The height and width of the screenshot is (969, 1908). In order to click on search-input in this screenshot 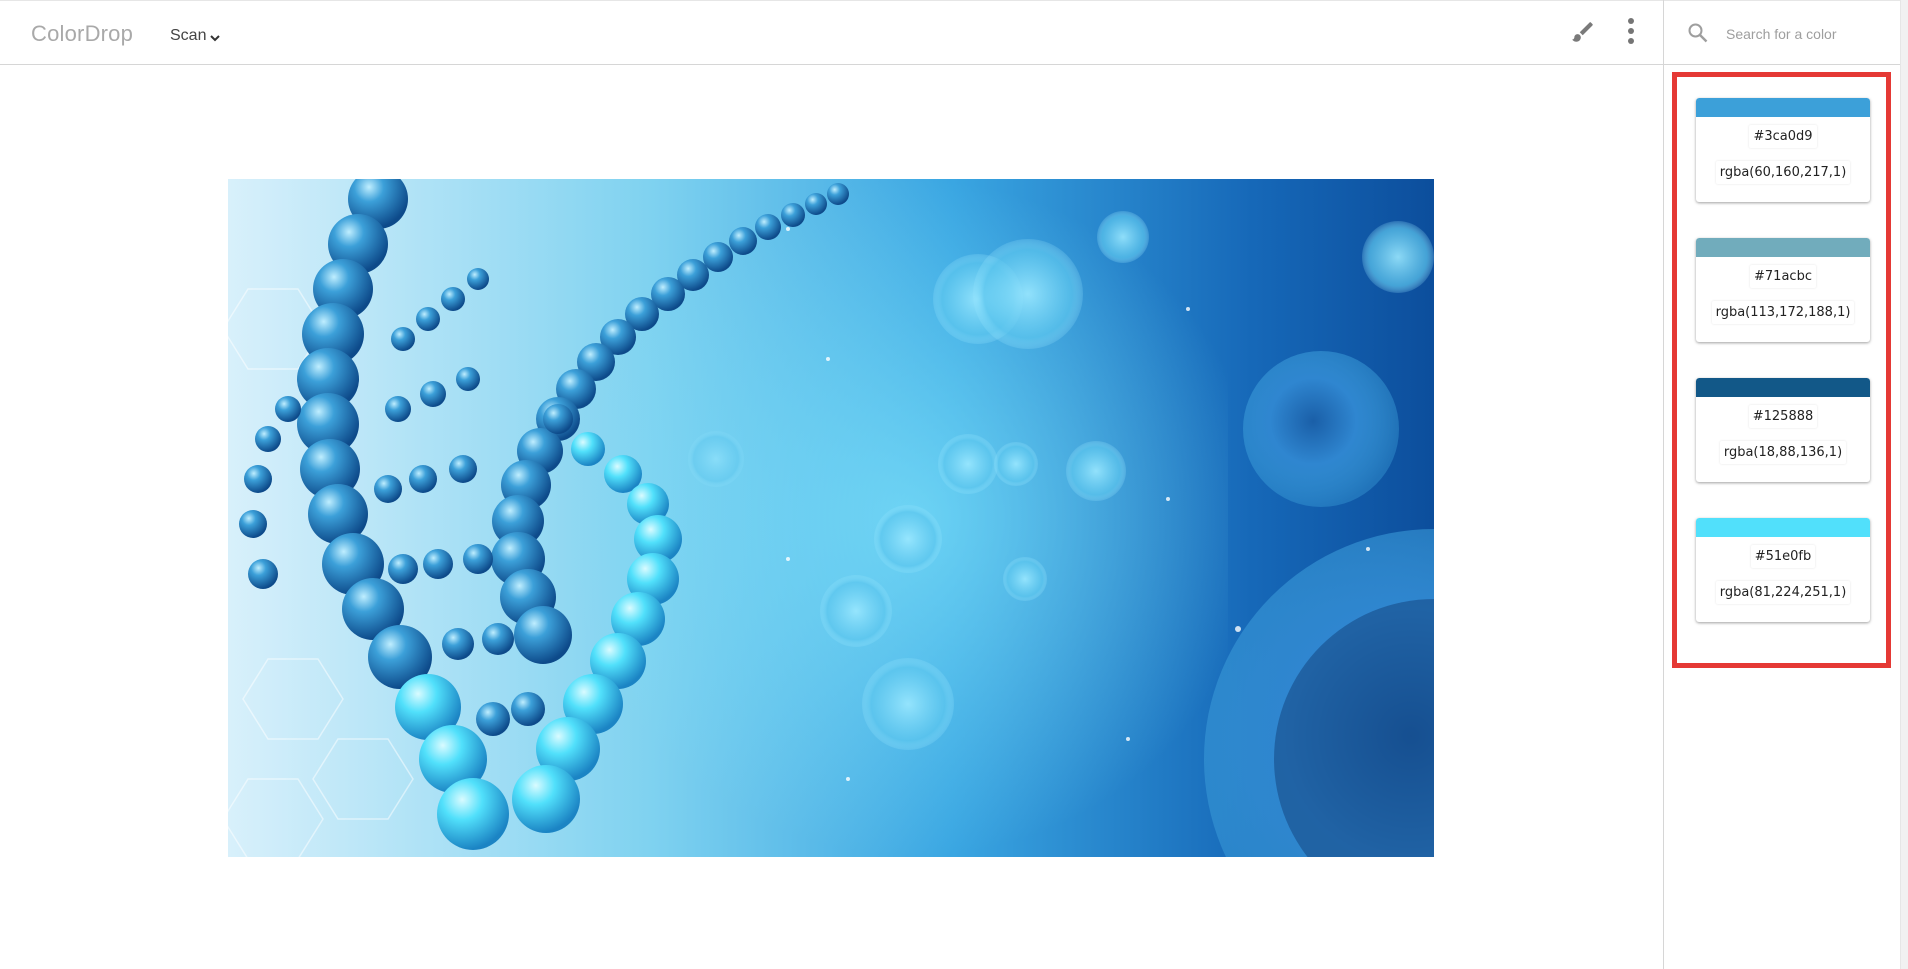, I will do `click(1806, 34)`.